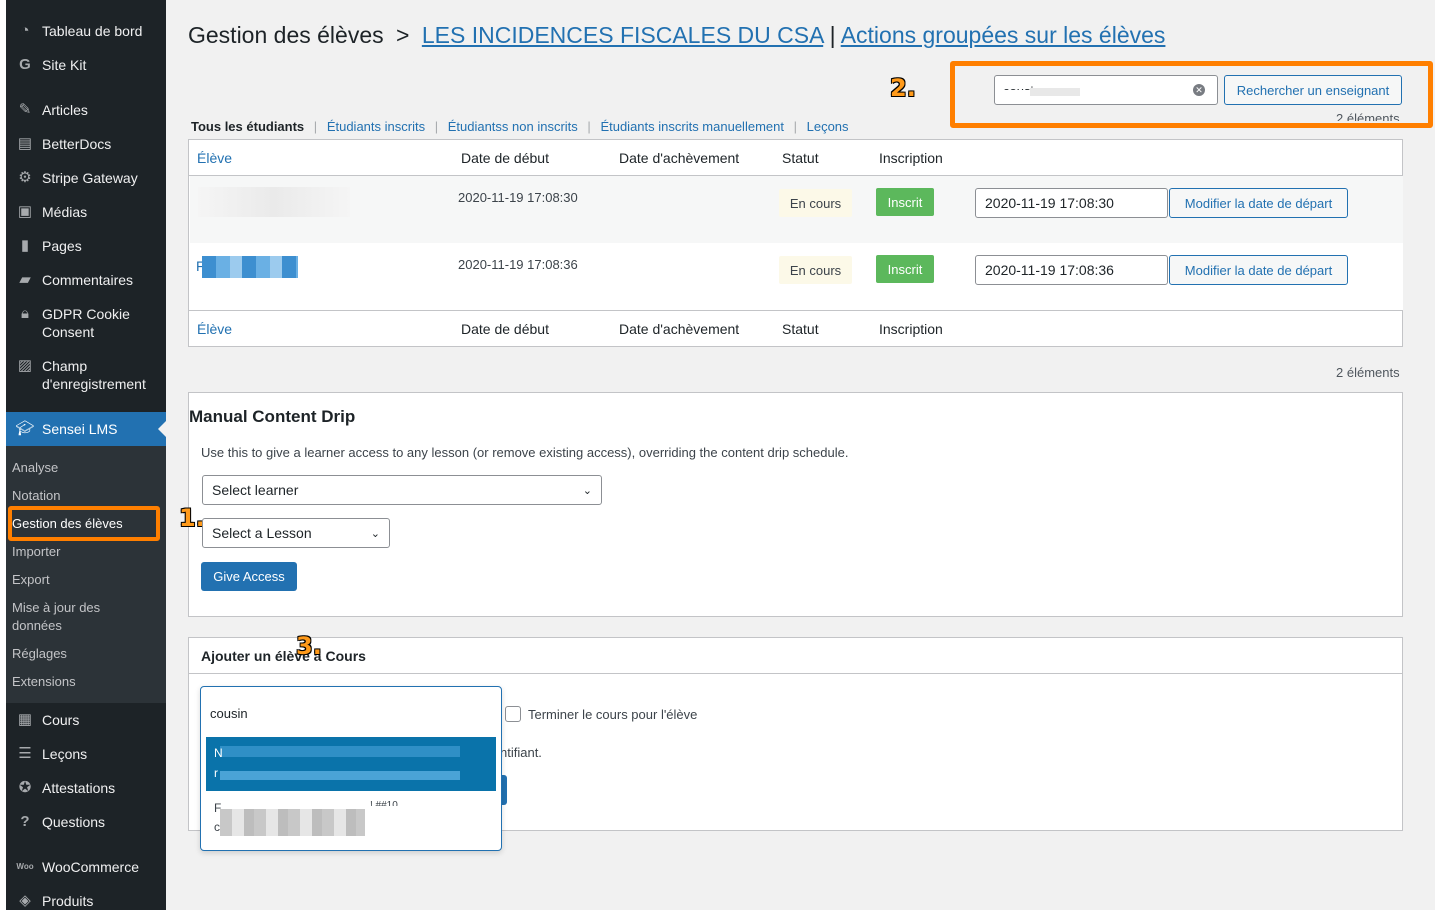 Image resolution: width=1435 pixels, height=910 pixels. I want to click on submenu-data-update: Mise à jour des données, so click(67, 617).